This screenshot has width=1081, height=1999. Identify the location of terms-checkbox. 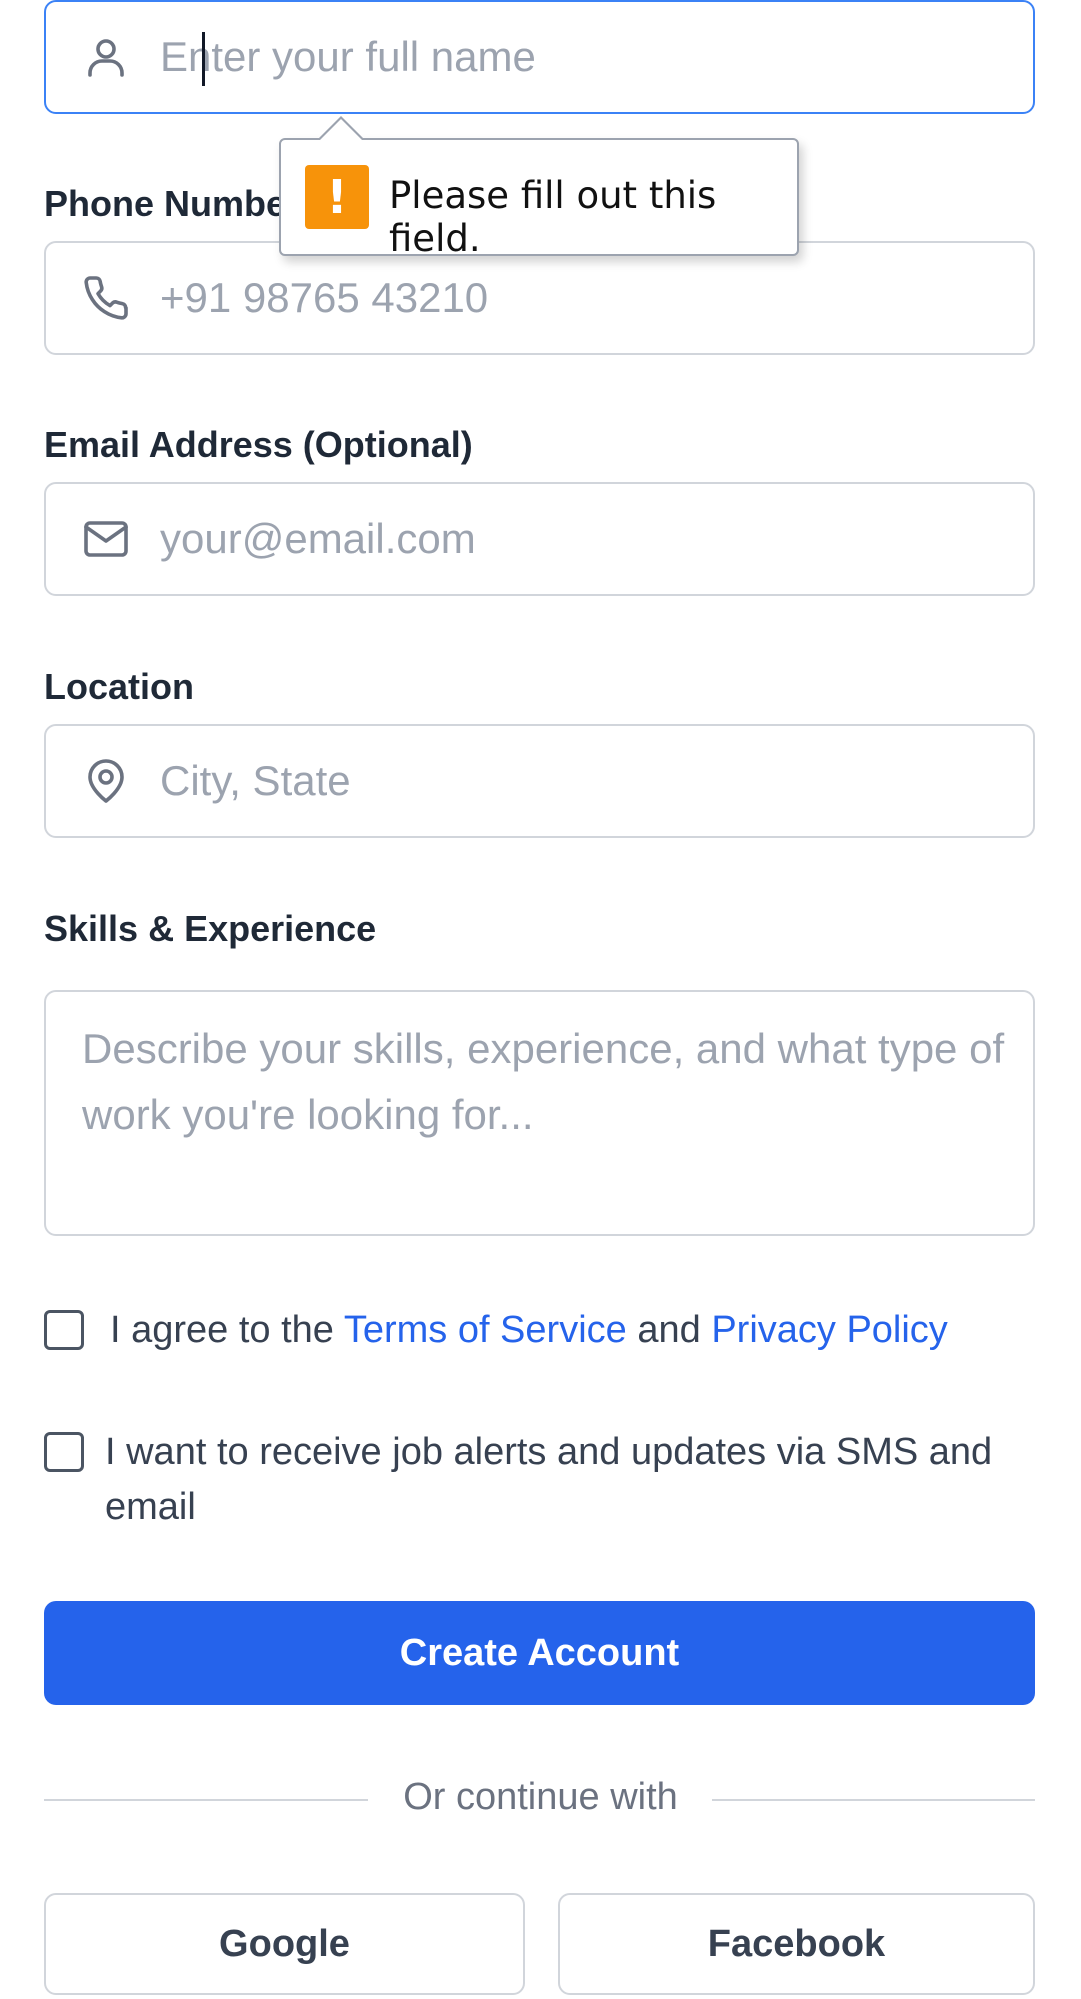
(64, 1330).